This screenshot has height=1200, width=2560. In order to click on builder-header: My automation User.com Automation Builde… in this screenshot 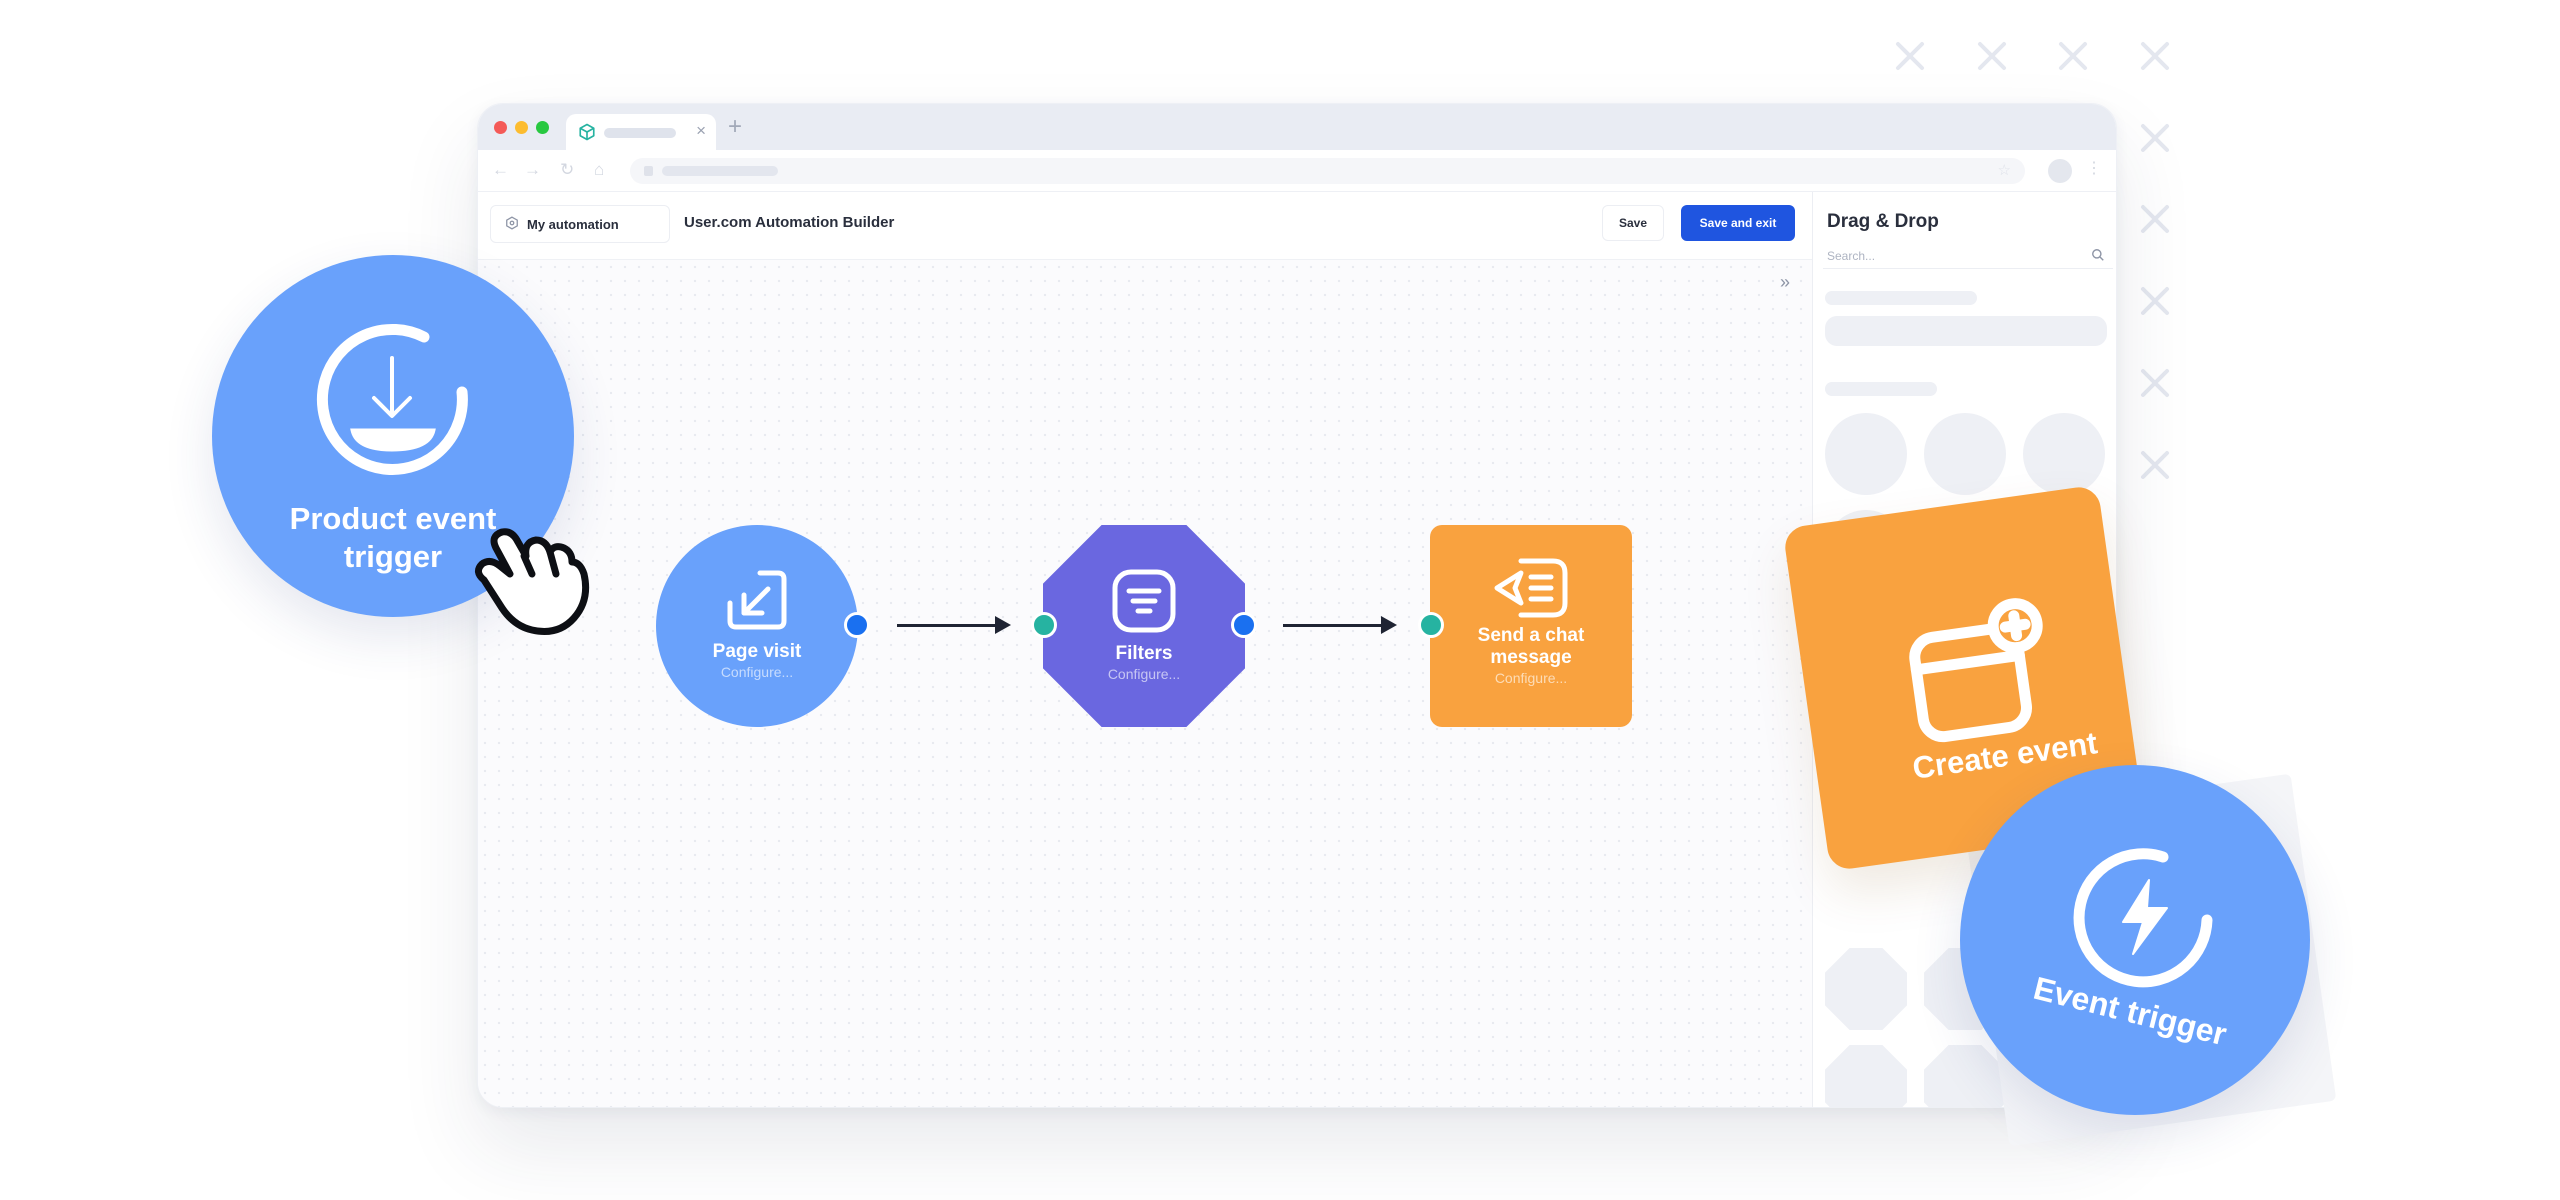, I will do `click(1145, 226)`.